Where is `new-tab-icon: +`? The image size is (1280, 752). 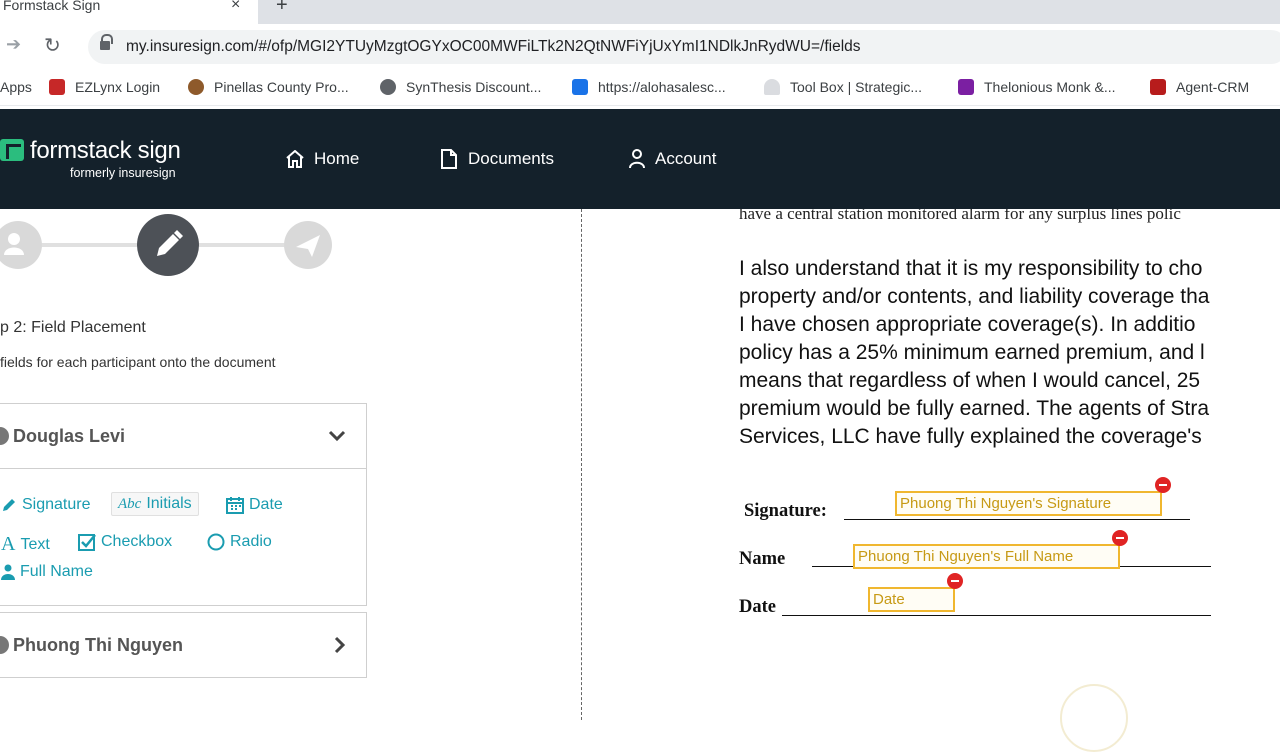
new-tab-icon: + is located at coordinates (282, 8).